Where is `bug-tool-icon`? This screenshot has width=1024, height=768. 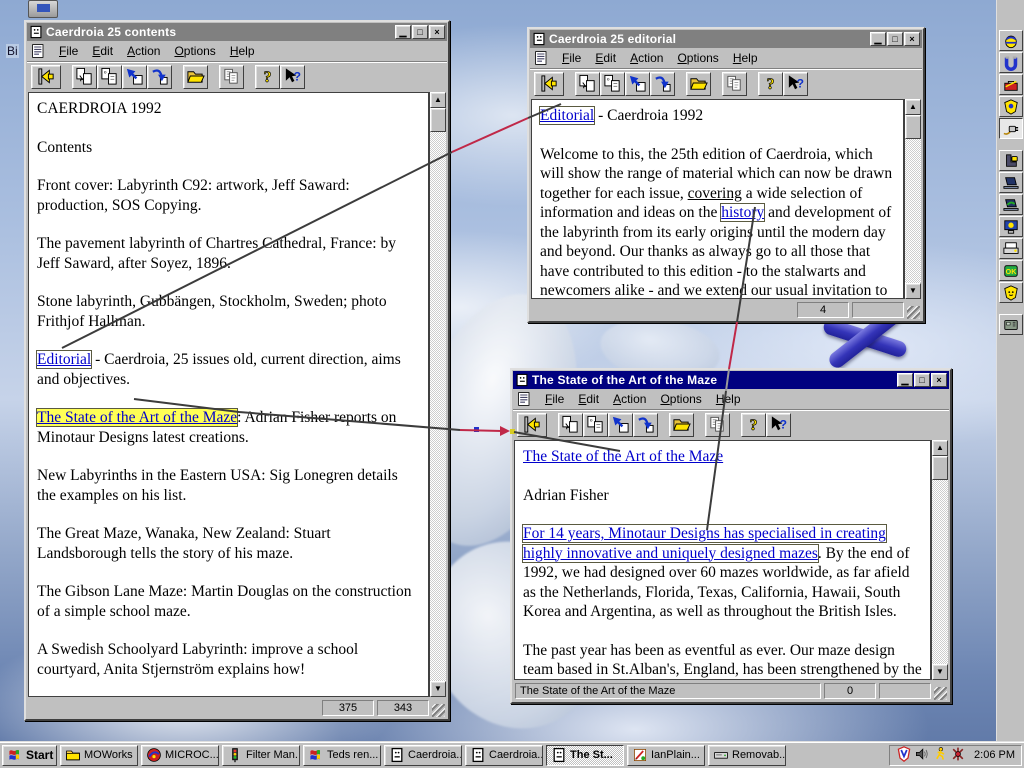 bug-tool-icon is located at coordinates (1010, 40).